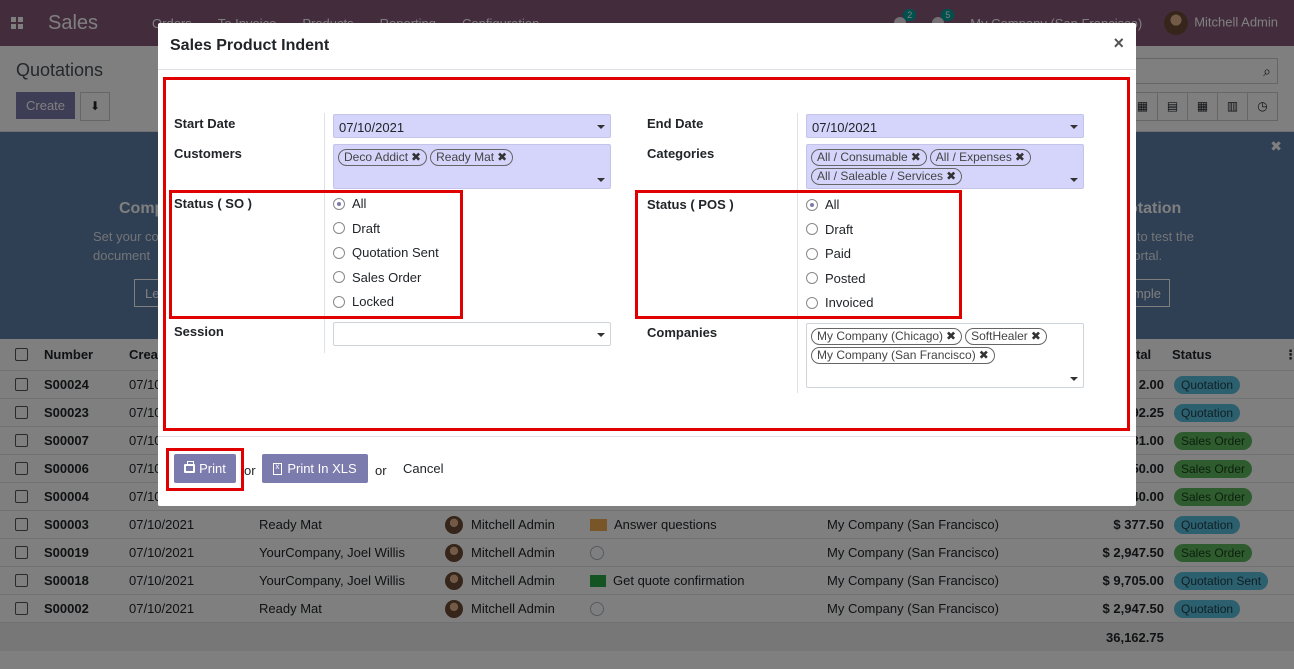 Image resolution: width=1294 pixels, height=669 pixels. What do you see at coordinates (601, 335) in the screenshot?
I see `session-caret-icon` at bounding box center [601, 335].